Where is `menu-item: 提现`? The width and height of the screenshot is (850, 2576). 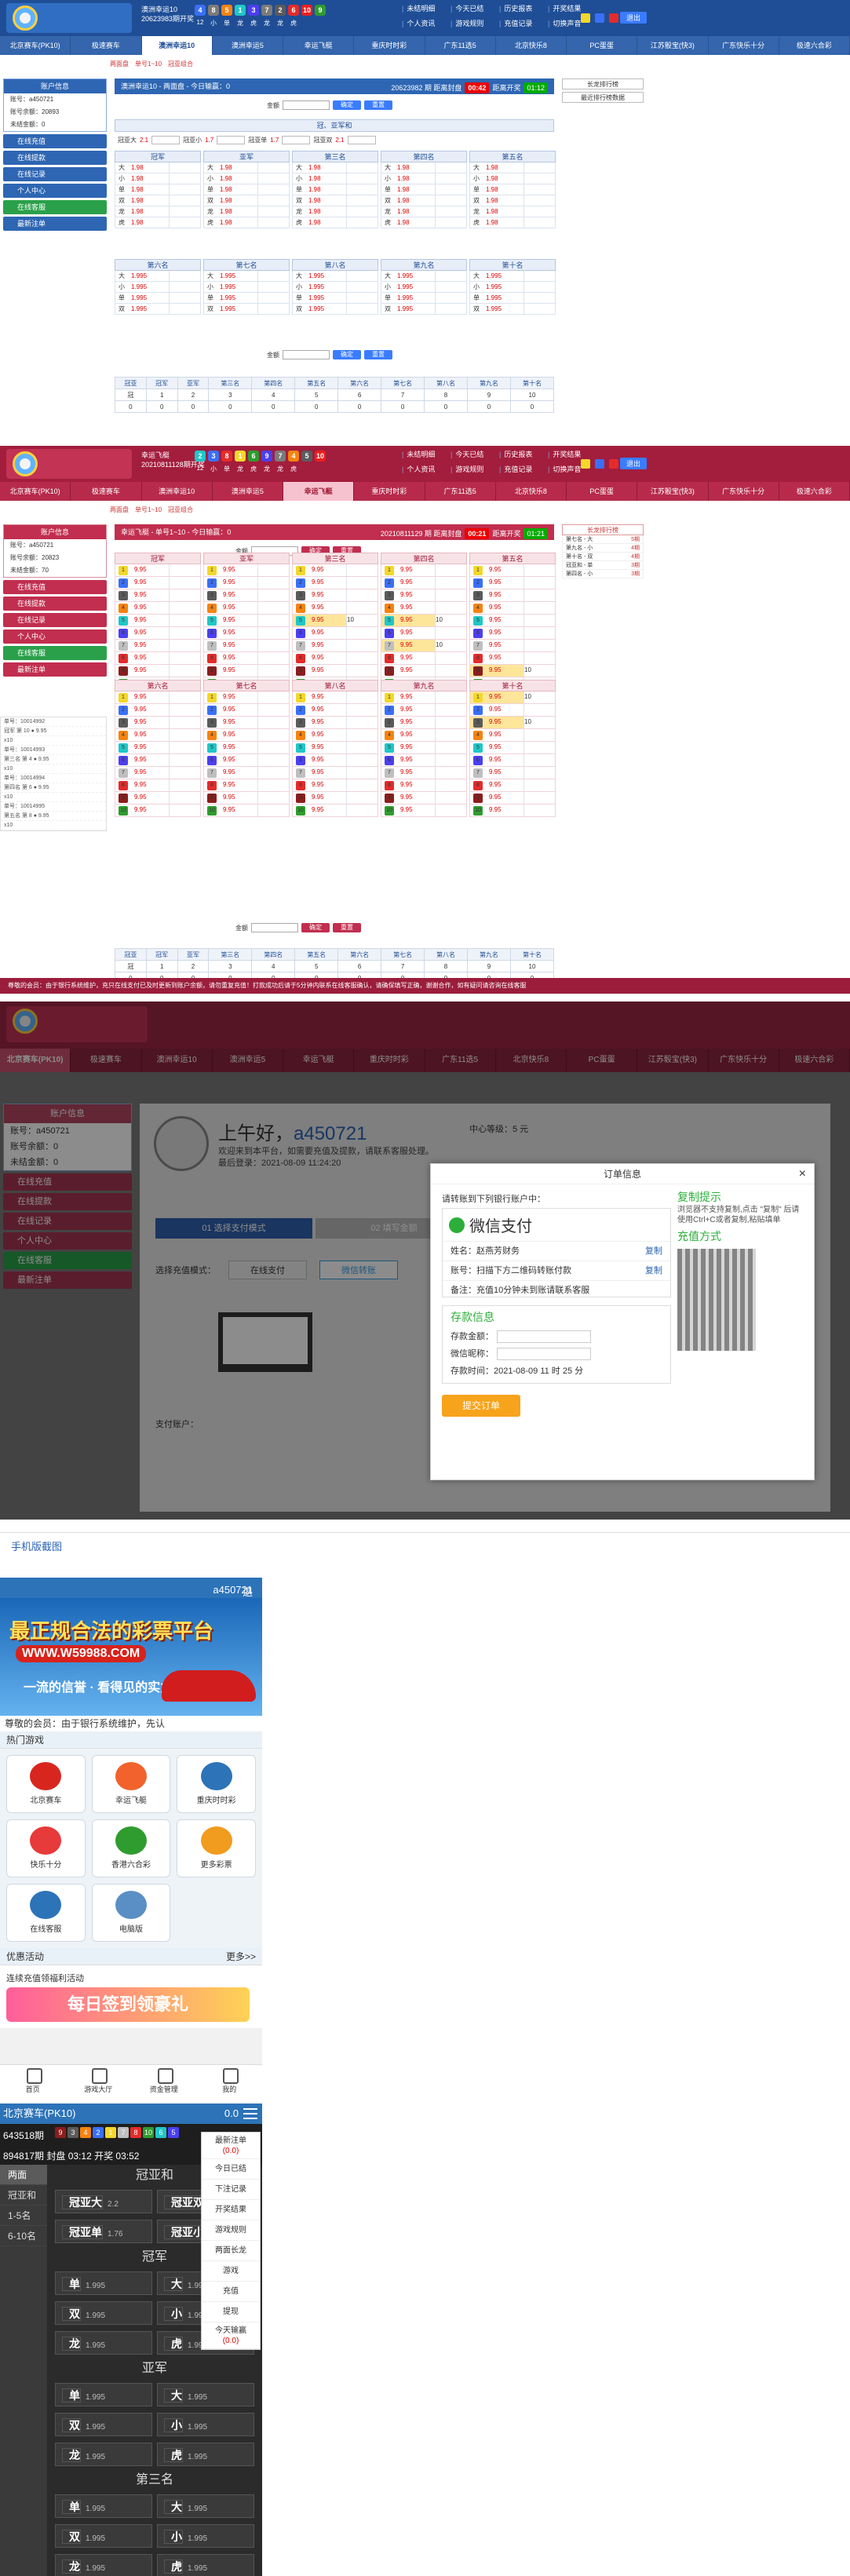
menu-item: 提现 is located at coordinates (231, 2312).